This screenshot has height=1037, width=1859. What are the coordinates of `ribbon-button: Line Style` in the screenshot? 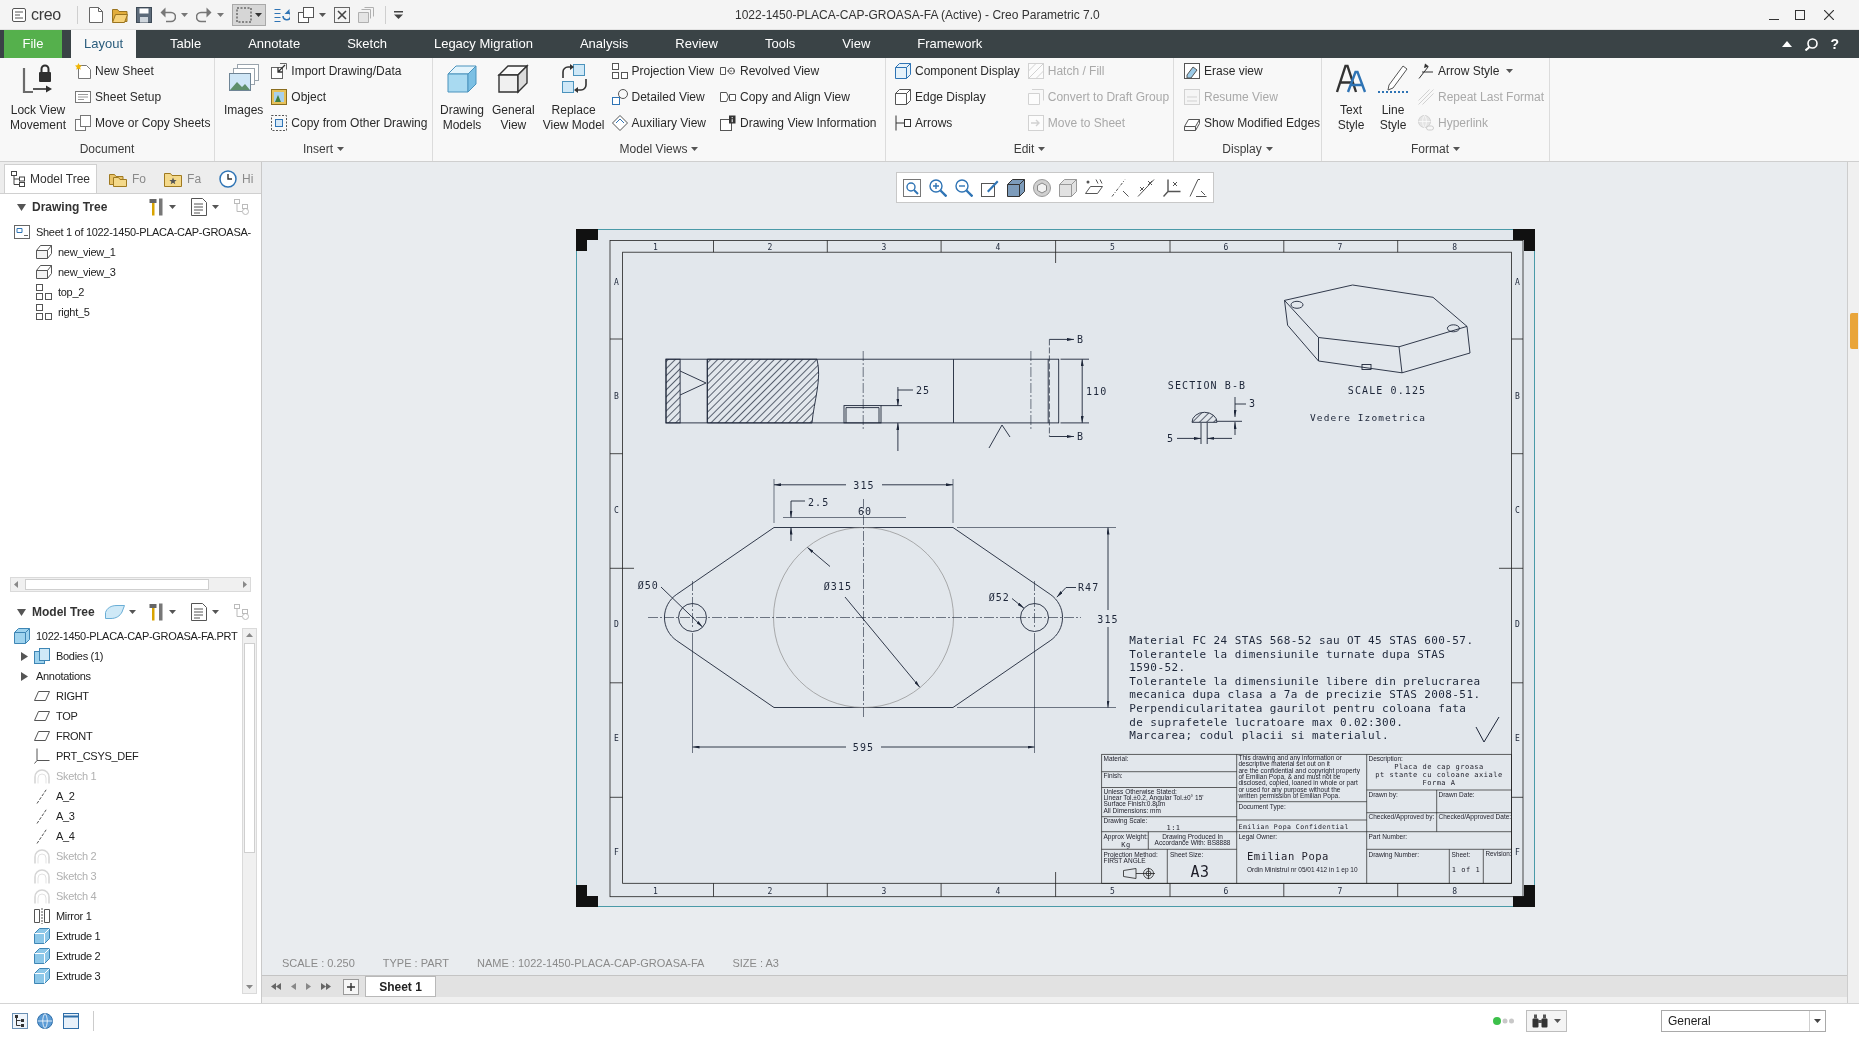 It's located at (1393, 95).